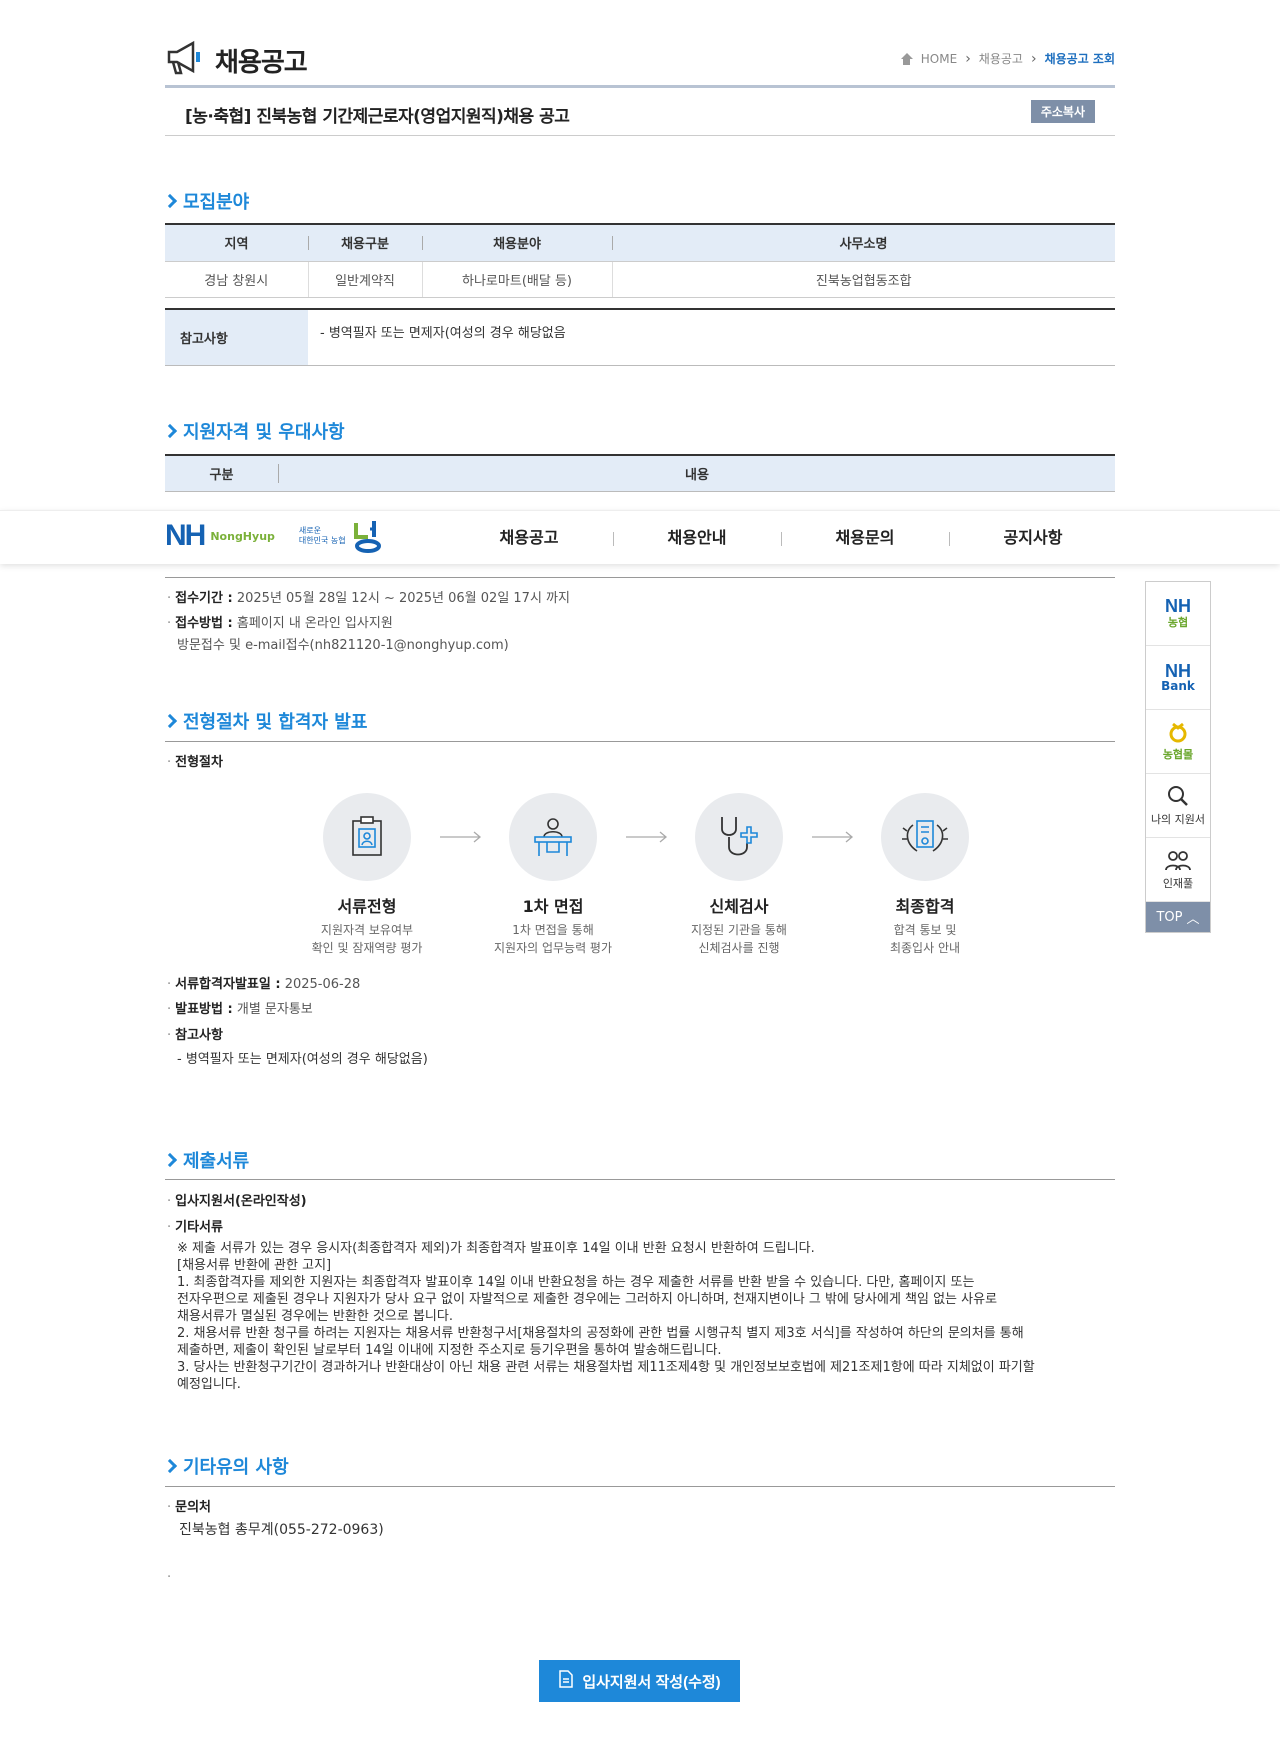 The height and width of the screenshot is (1742, 1280). Describe the element at coordinates (443, 333) in the screenshot. I see `reference-text: - 병역필자 또는 면제자(여성의 경우 해당없음` at that location.